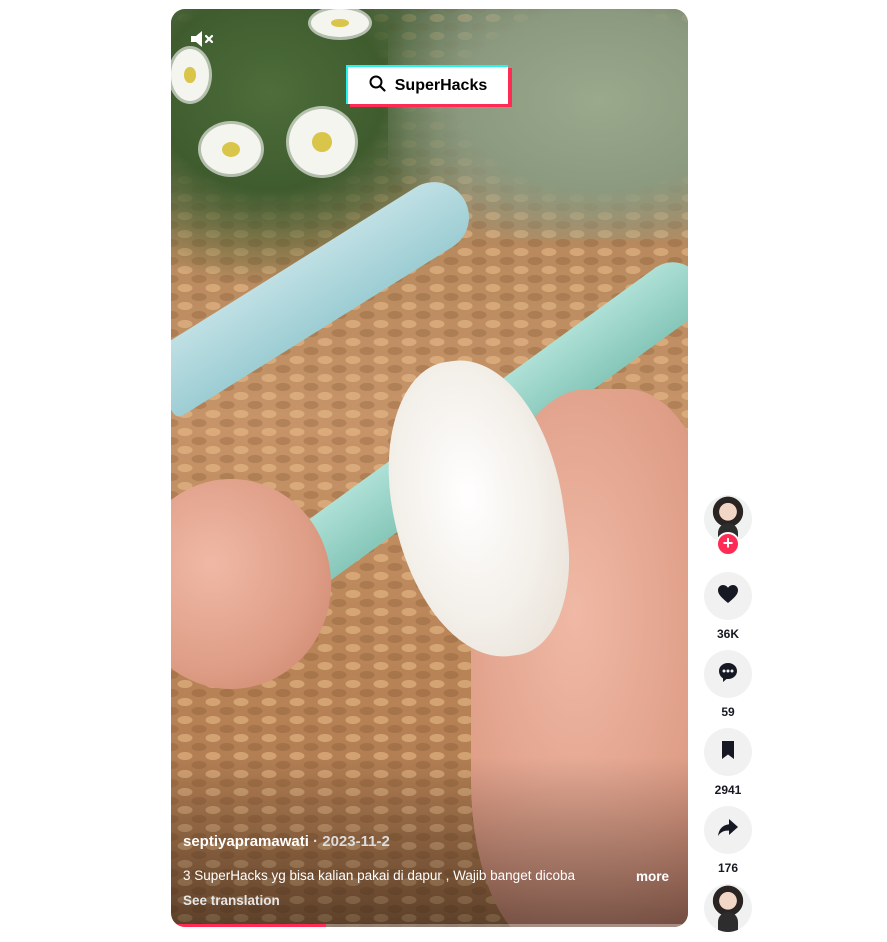 The width and height of the screenshot is (887, 942). I want to click on like-button, so click(728, 596).